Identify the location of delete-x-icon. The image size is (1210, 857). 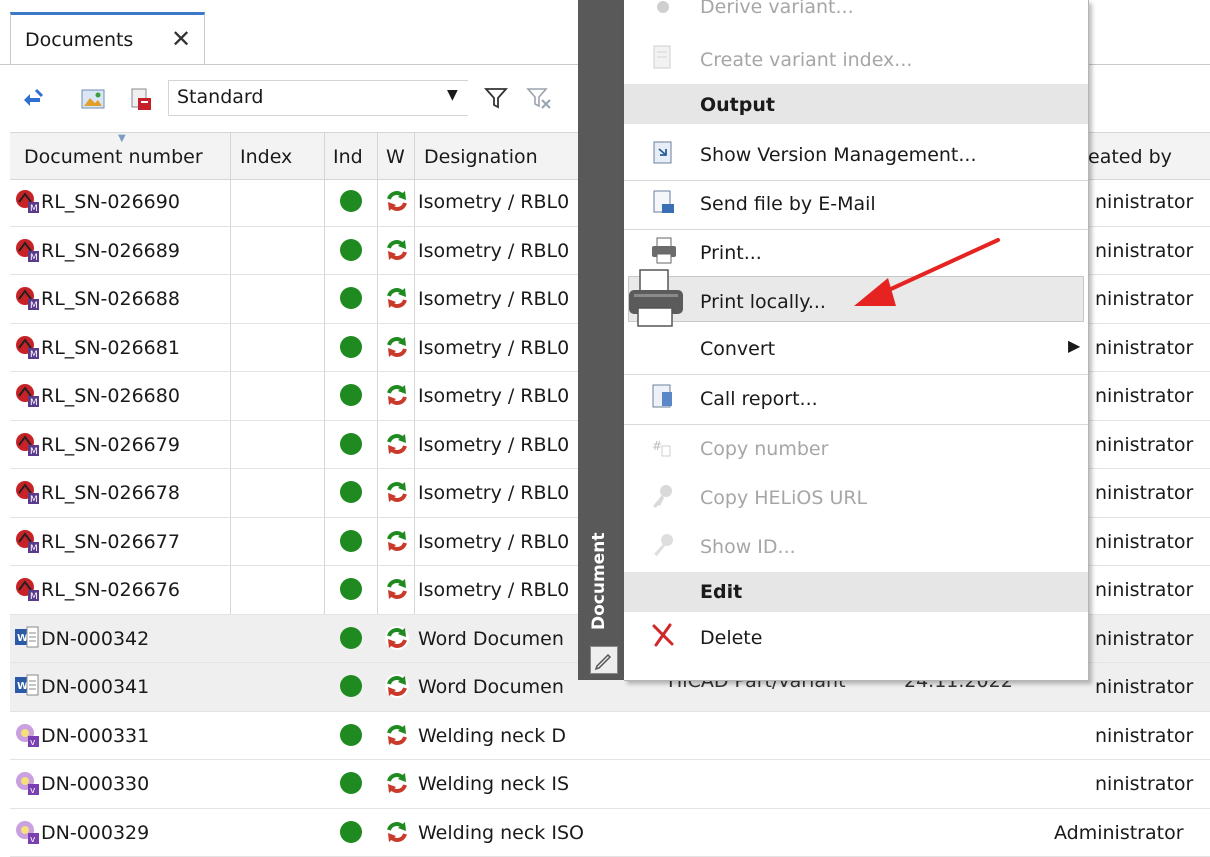
(663, 635).